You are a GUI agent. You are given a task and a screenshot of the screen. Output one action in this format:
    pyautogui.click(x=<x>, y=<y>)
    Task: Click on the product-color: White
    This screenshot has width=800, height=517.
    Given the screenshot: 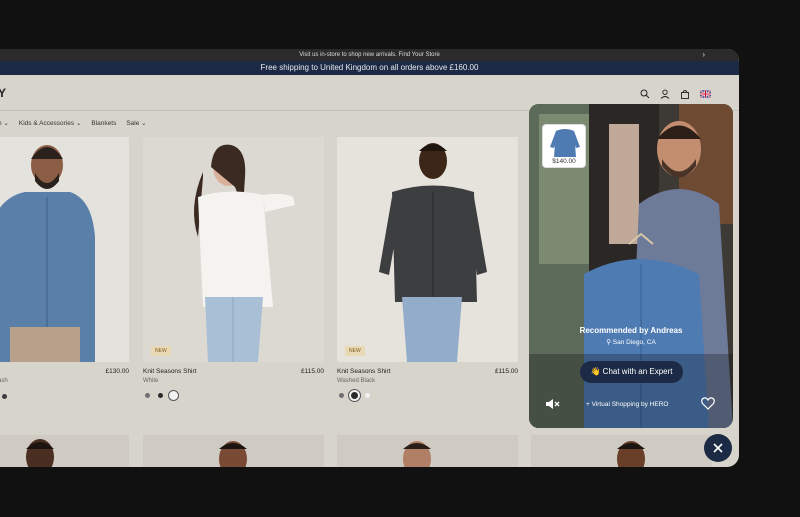 What is the action you would take?
    pyautogui.click(x=151, y=381)
    